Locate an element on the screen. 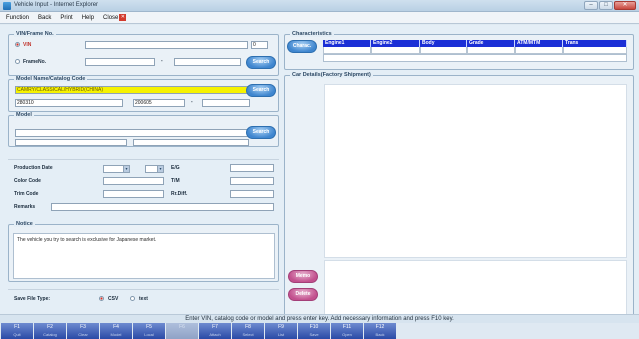 The height and width of the screenshot is (339, 639). frame-radio is located at coordinates (17, 61).